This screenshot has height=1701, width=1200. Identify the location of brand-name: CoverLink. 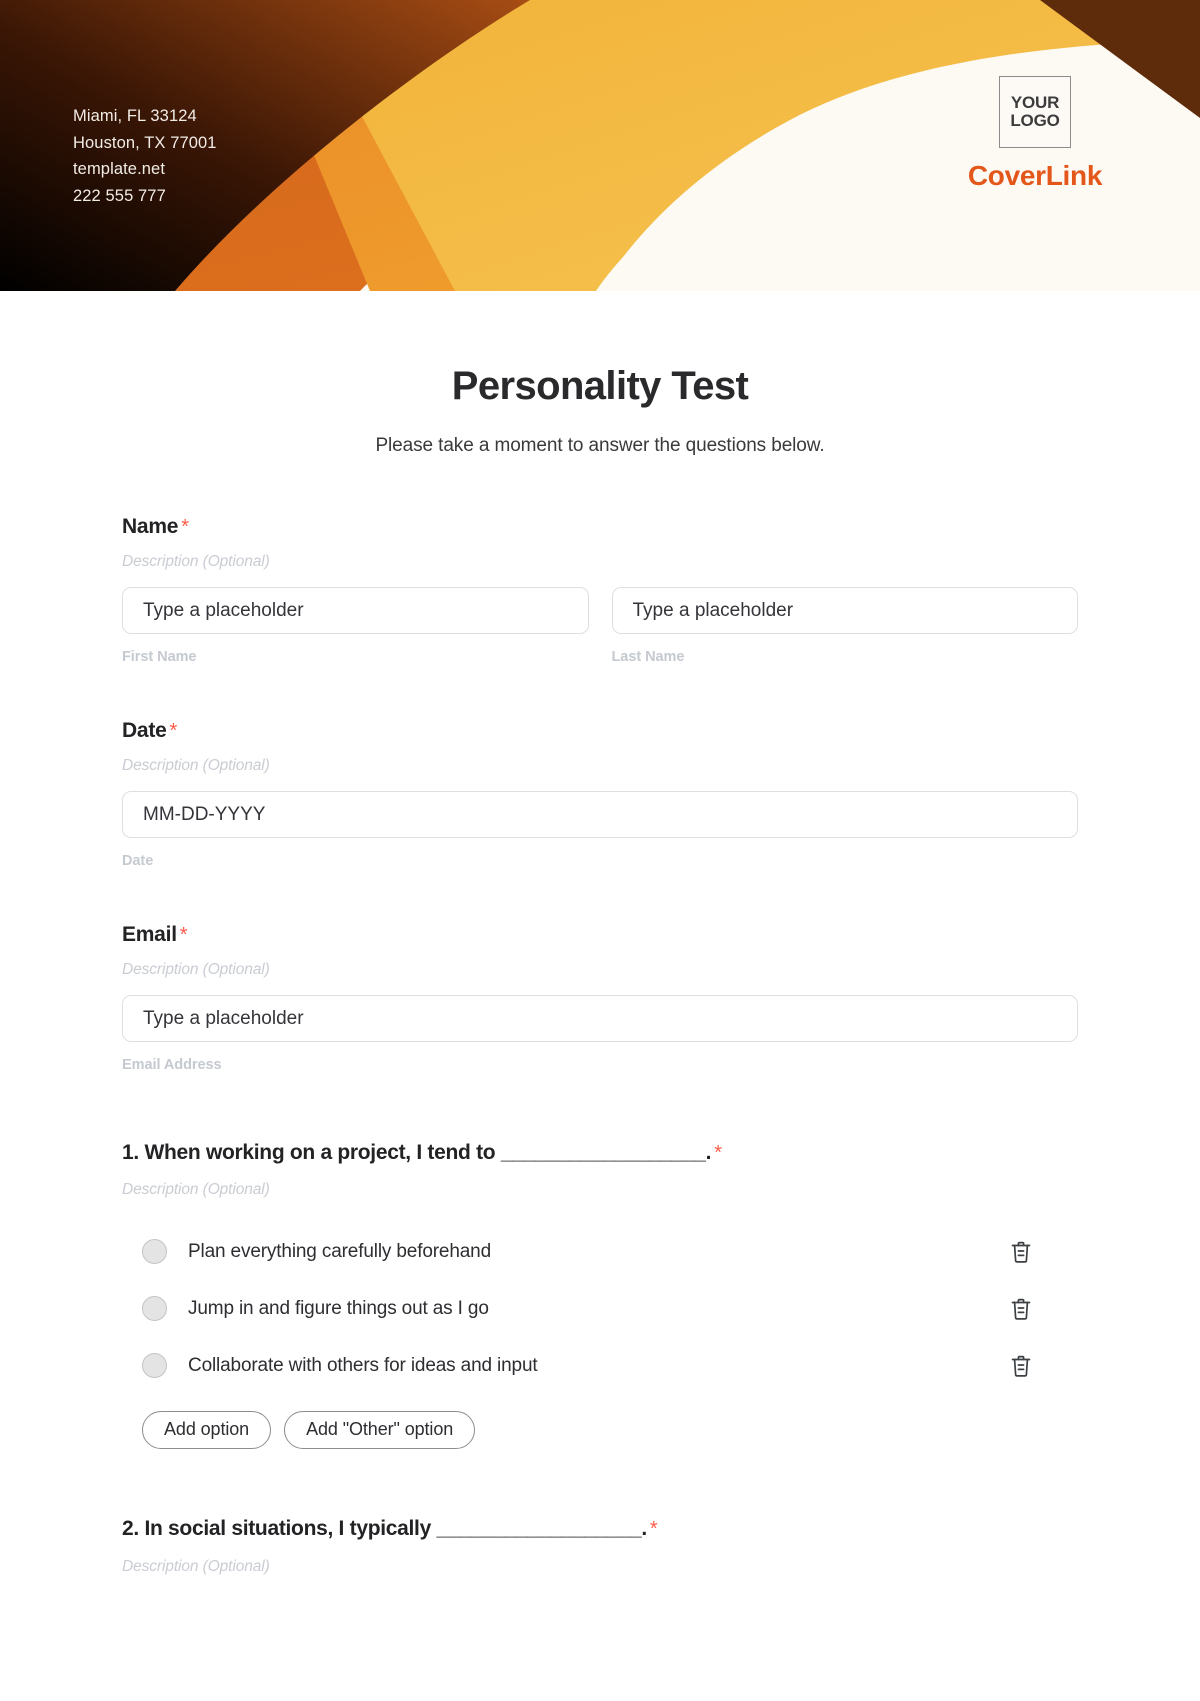
(1035, 175).